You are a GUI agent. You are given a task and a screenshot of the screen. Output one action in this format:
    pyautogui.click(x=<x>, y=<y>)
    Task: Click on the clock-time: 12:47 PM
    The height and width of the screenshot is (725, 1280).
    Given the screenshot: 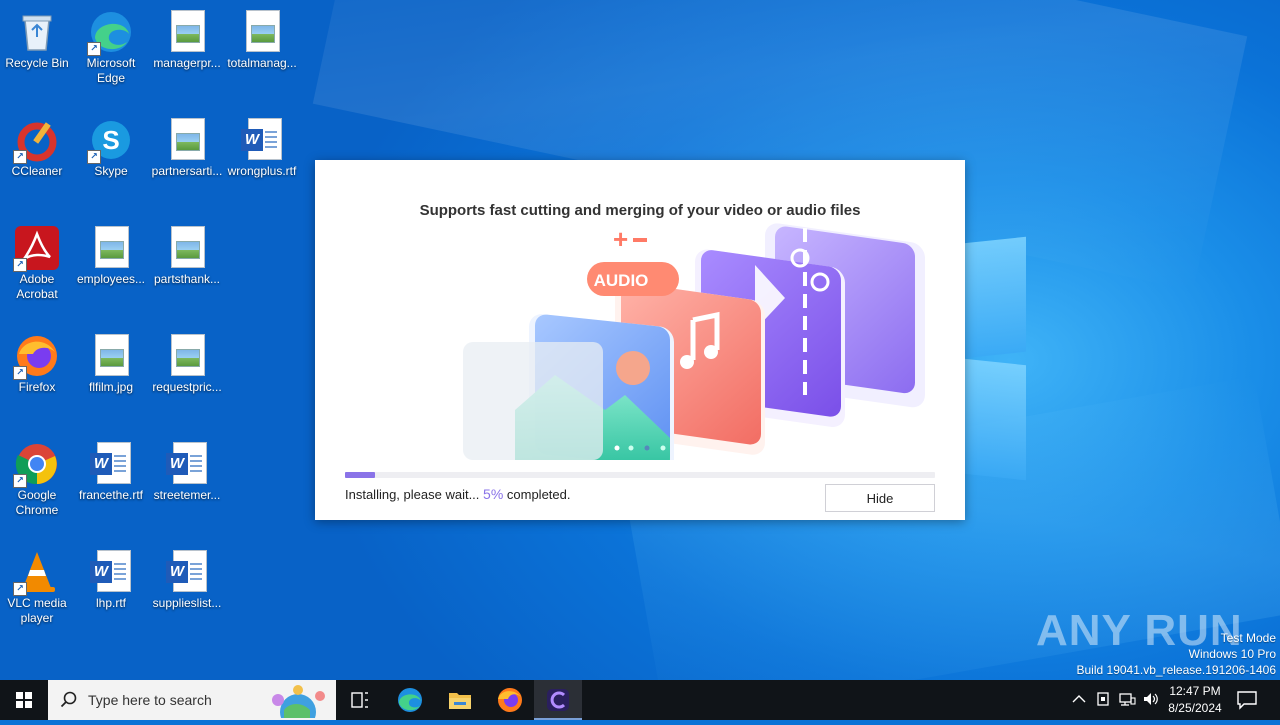 What is the action you would take?
    pyautogui.click(x=1195, y=691)
    